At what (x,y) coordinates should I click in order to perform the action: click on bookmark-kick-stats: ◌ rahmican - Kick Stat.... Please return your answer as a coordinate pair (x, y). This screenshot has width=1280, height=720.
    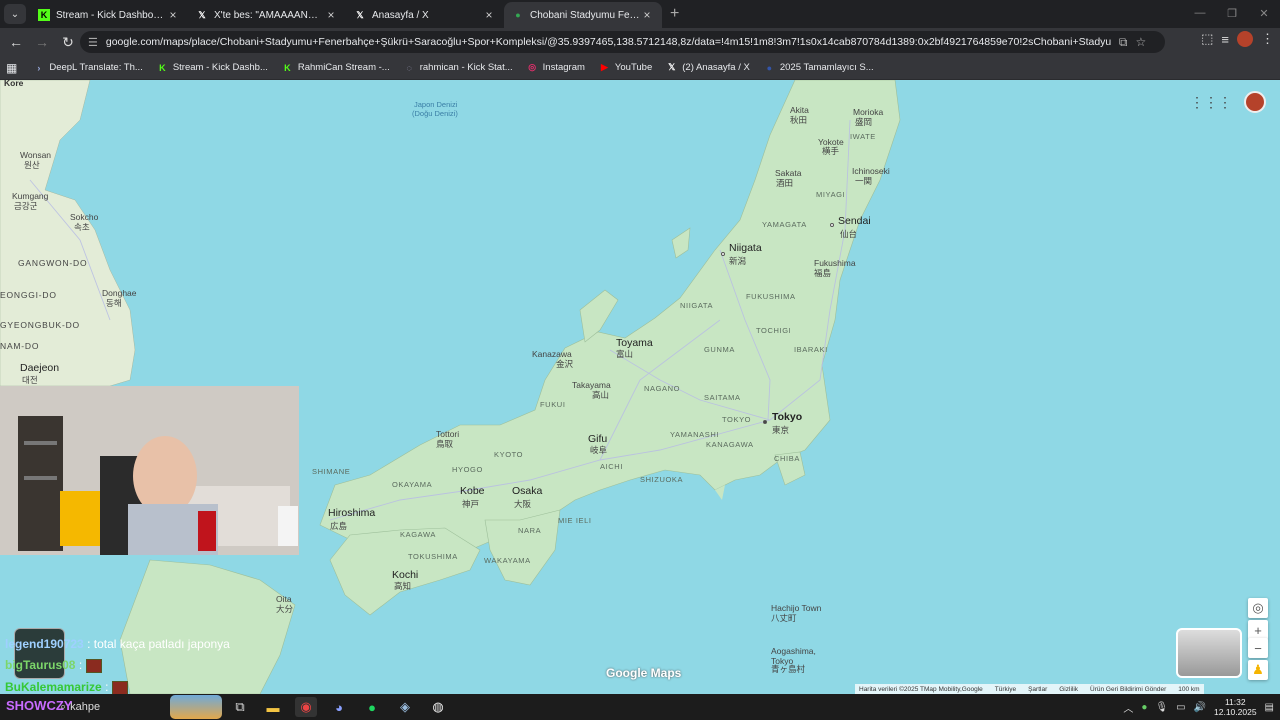
    Looking at the image, I should click on (458, 67).